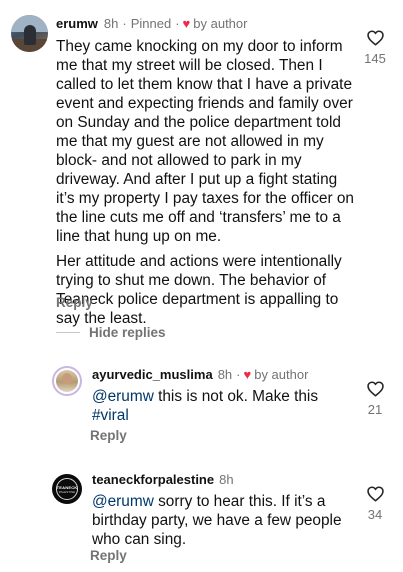 The width and height of the screenshot is (403, 572). I want to click on reply-text: this is not ok. Make this, so click(236, 396).